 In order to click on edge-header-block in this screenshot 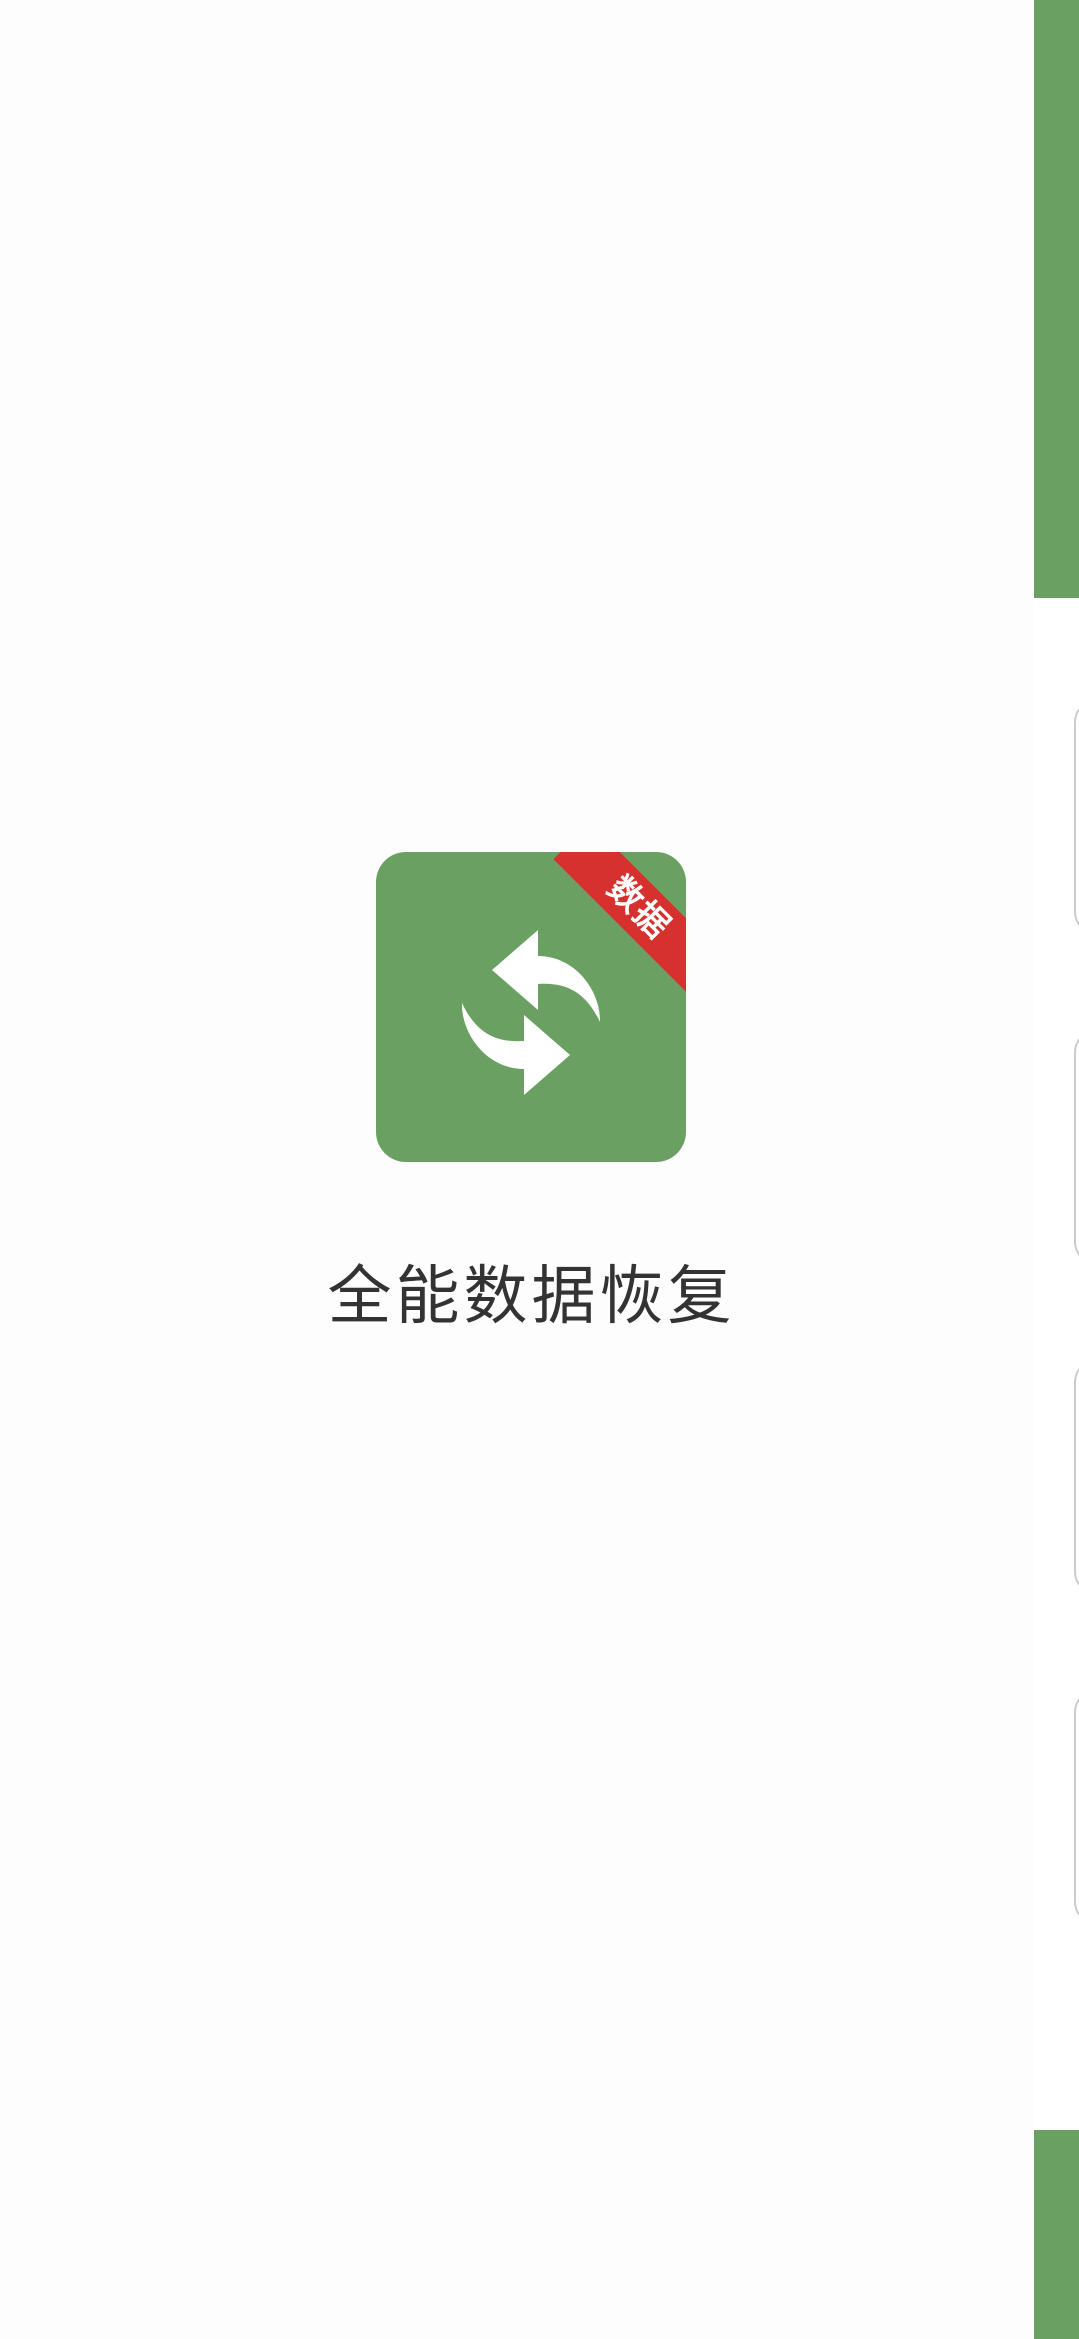, I will do `click(1056, 299)`.